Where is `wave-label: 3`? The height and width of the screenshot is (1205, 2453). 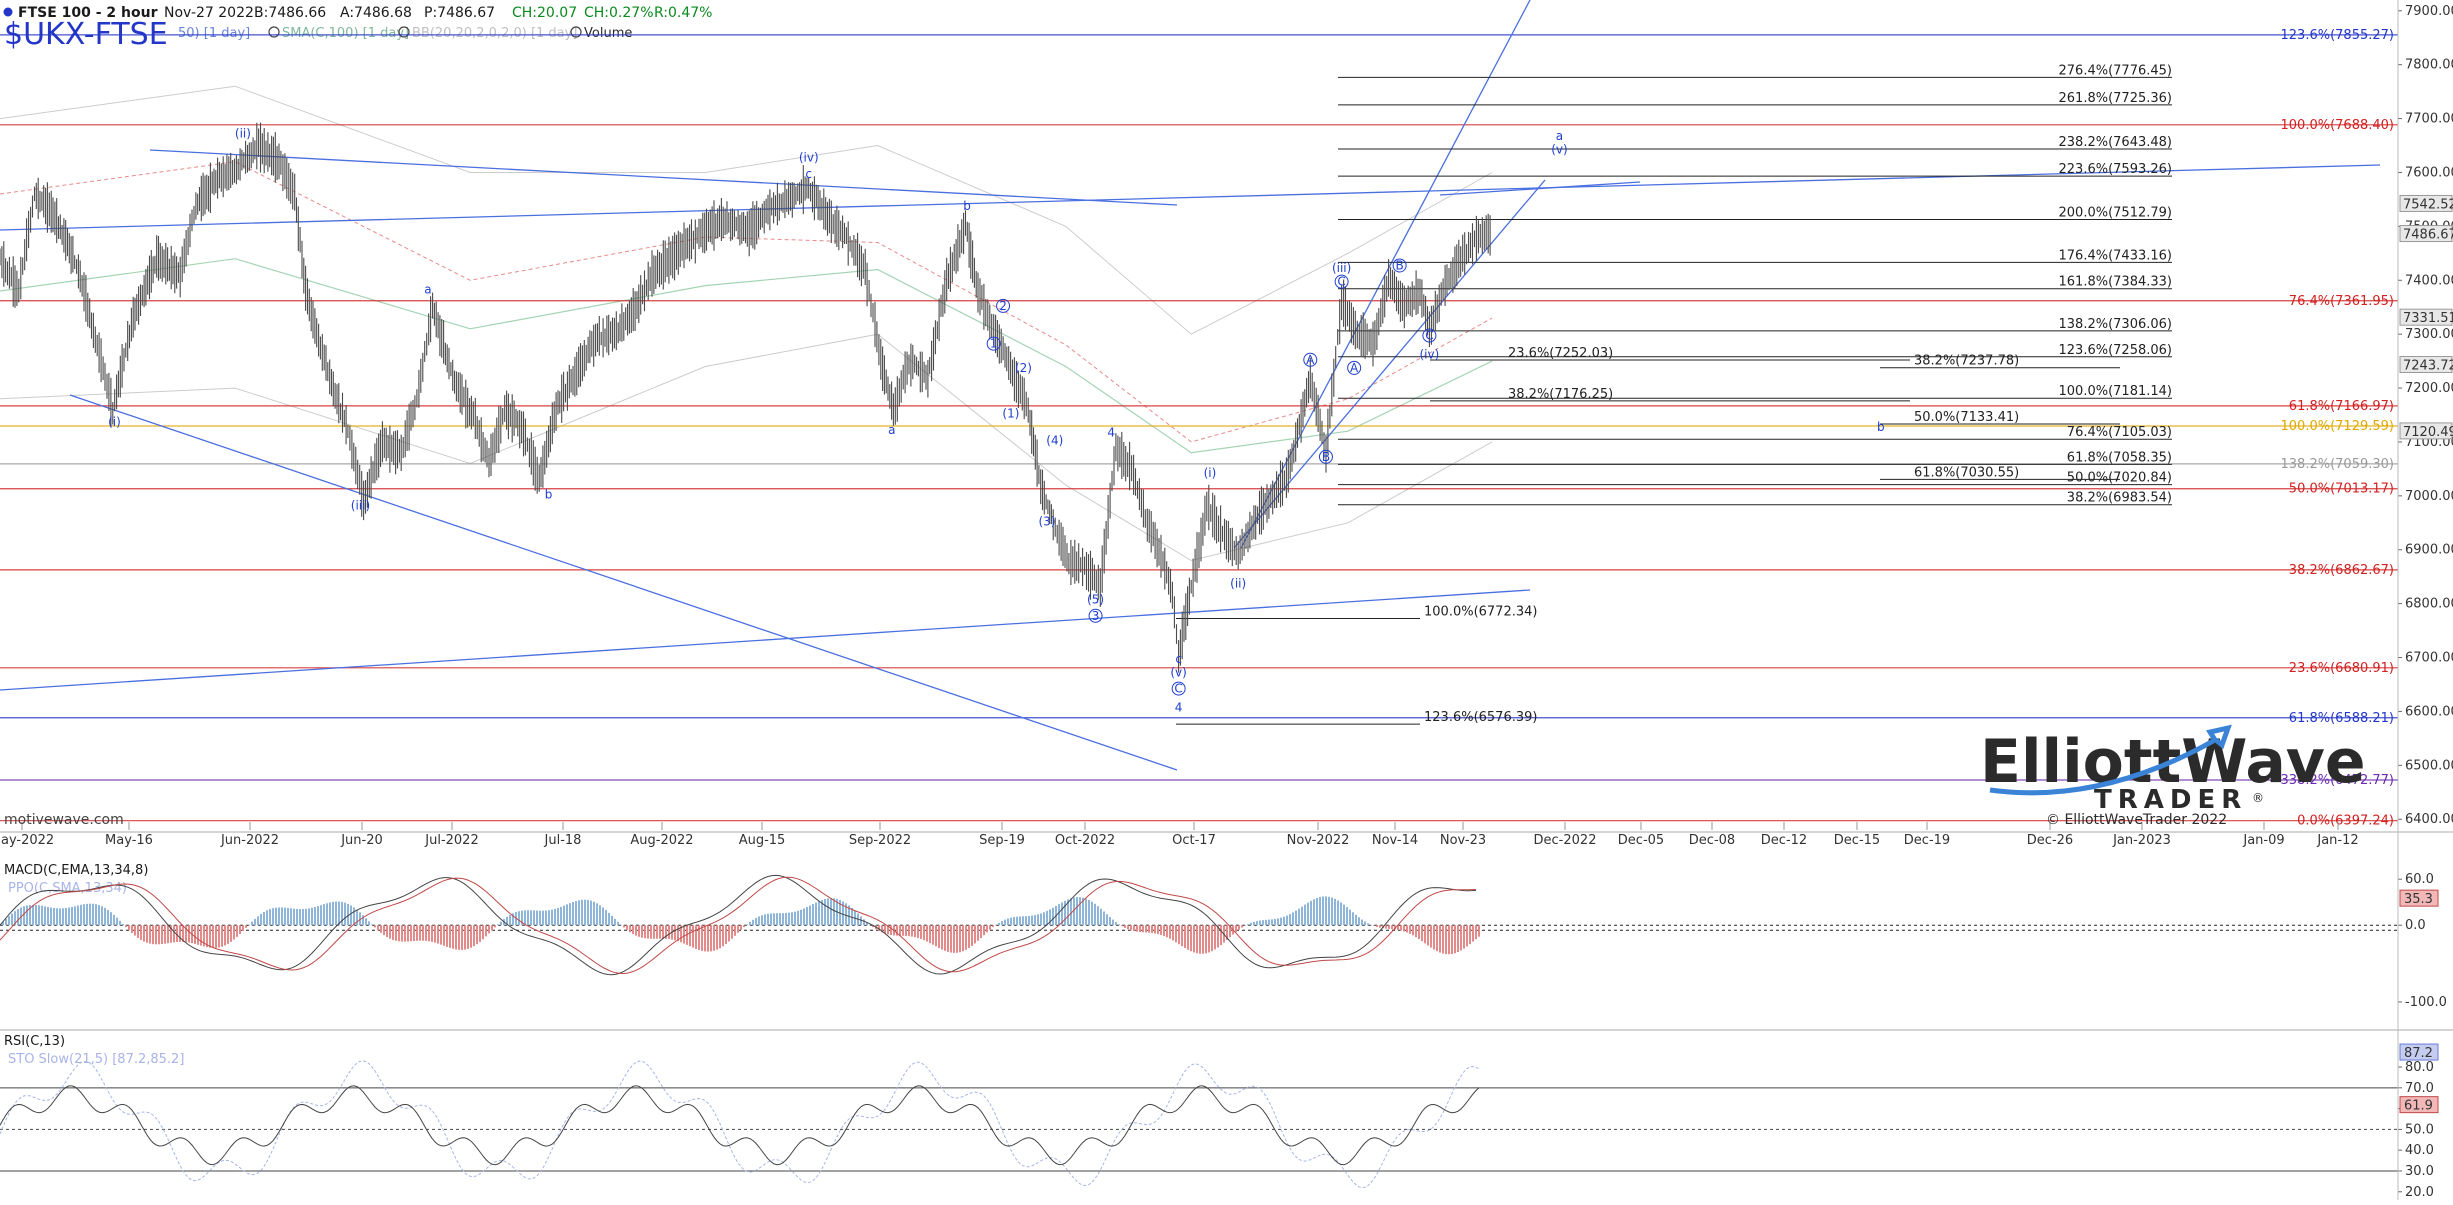 wave-label: 3 is located at coordinates (1096, 616).